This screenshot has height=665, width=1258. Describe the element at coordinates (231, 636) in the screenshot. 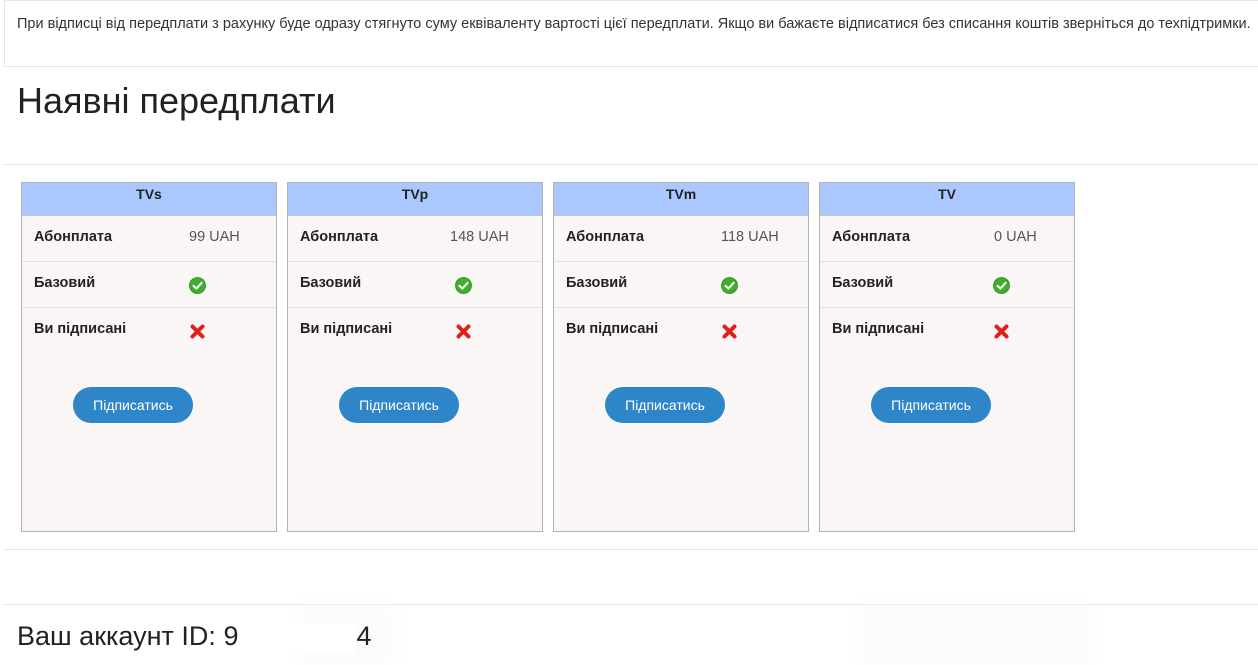

I see `account-id-start: 9` at that location.